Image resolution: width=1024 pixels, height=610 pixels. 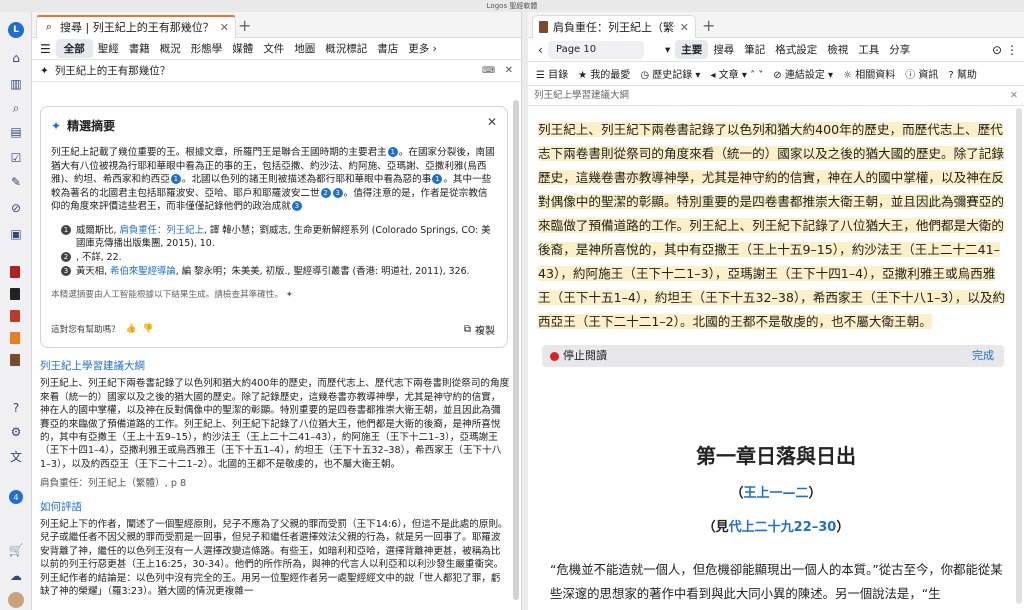 What do you see at coordinates (540, 50) in the screenshot?
I see `back-icon: ‹` at bounding box center [540, 50].